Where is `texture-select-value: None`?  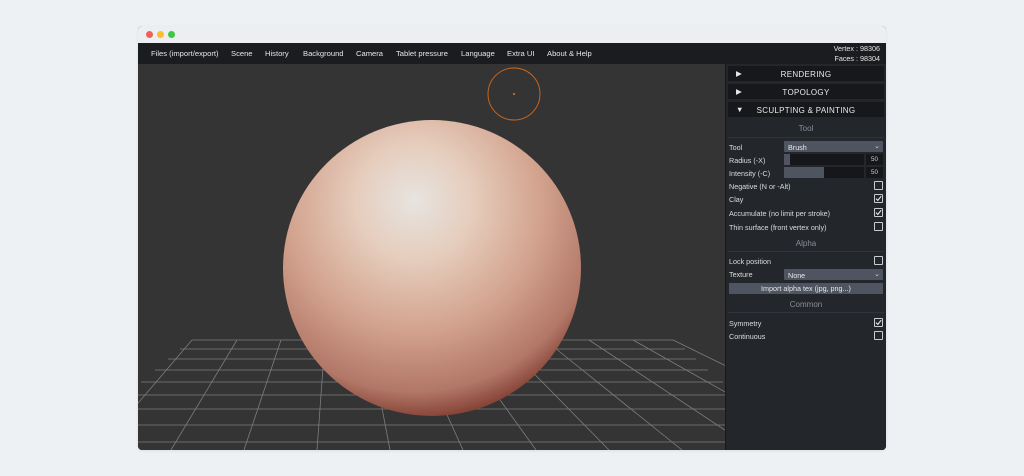 texture-select-value: None is located at coordinates (797, 275).